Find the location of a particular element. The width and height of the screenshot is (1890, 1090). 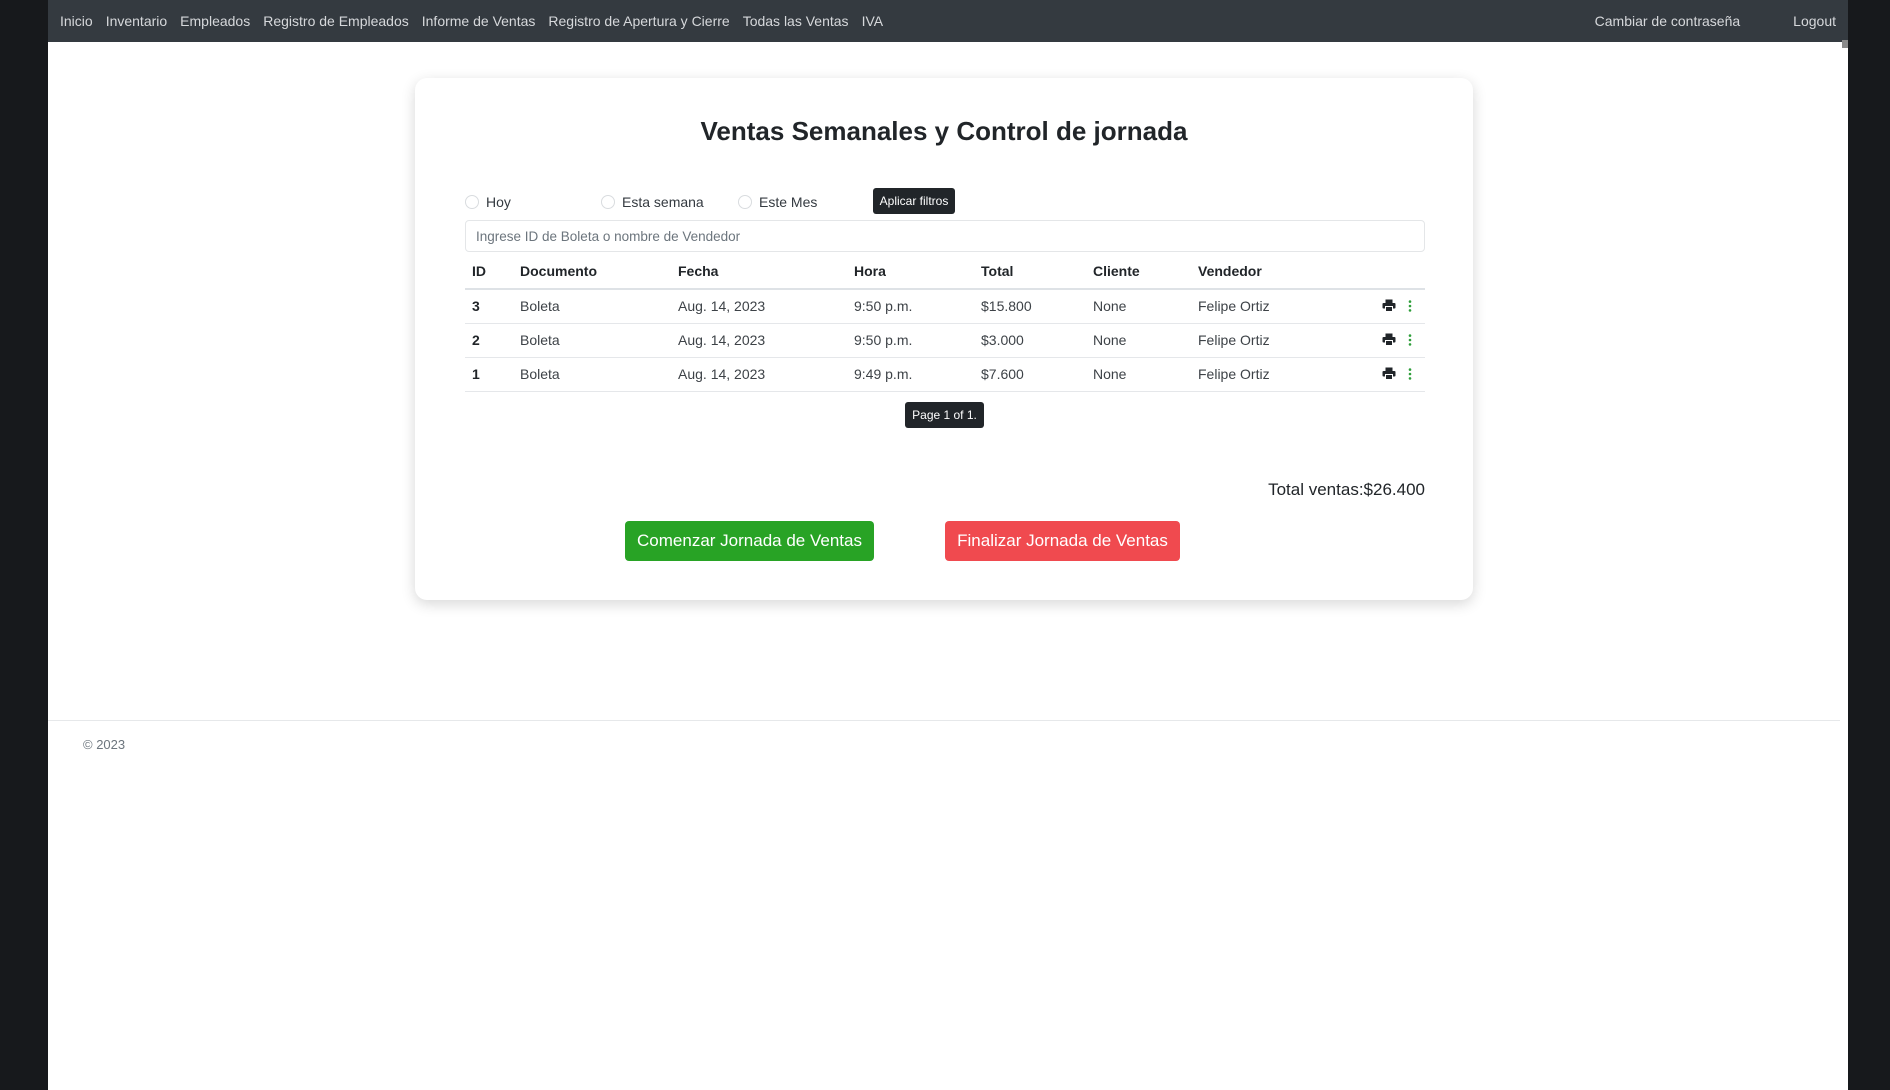

cell-id: 3 is located at coordinates (489, 306).